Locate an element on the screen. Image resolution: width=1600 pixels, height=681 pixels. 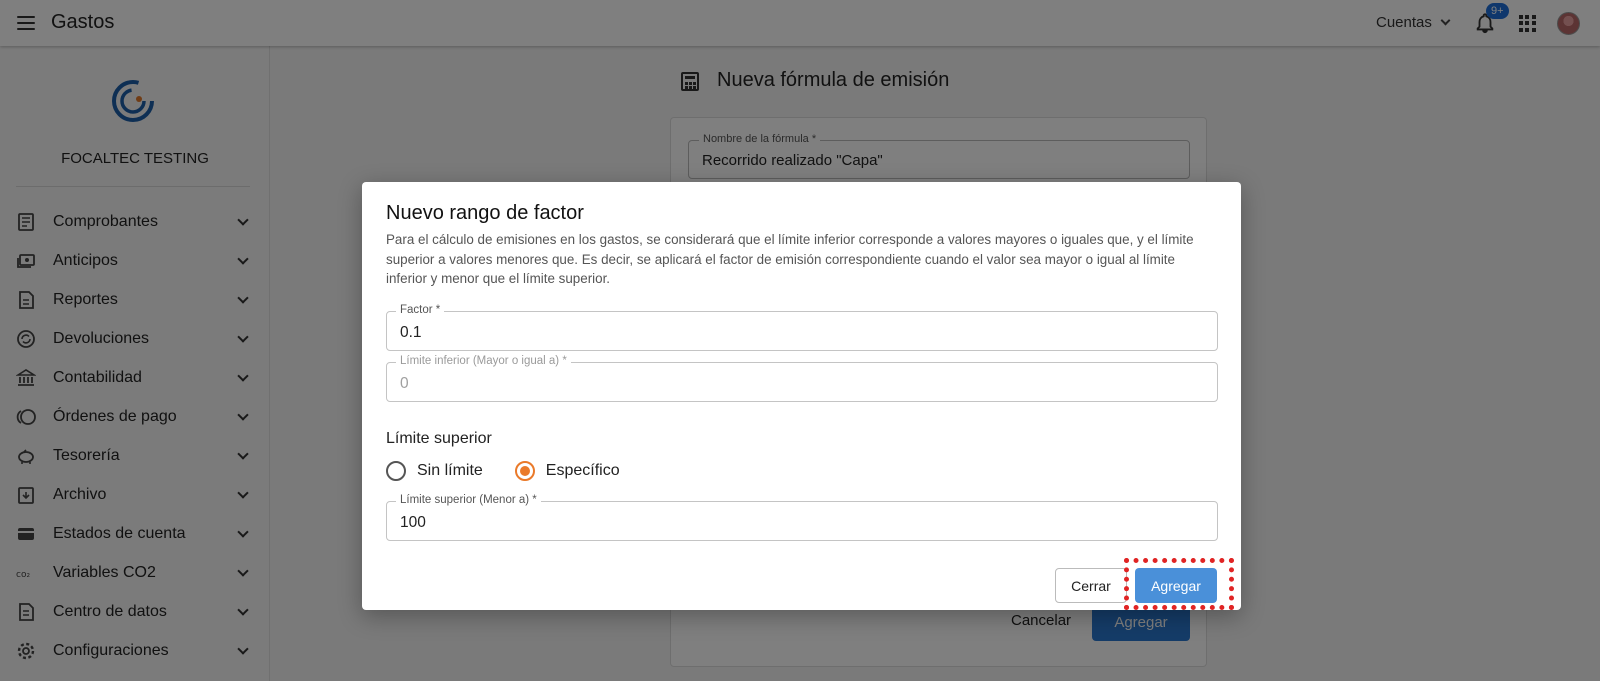
upper-limit-radio-group: Sin límite Específico is located at coordinates (519, 471).